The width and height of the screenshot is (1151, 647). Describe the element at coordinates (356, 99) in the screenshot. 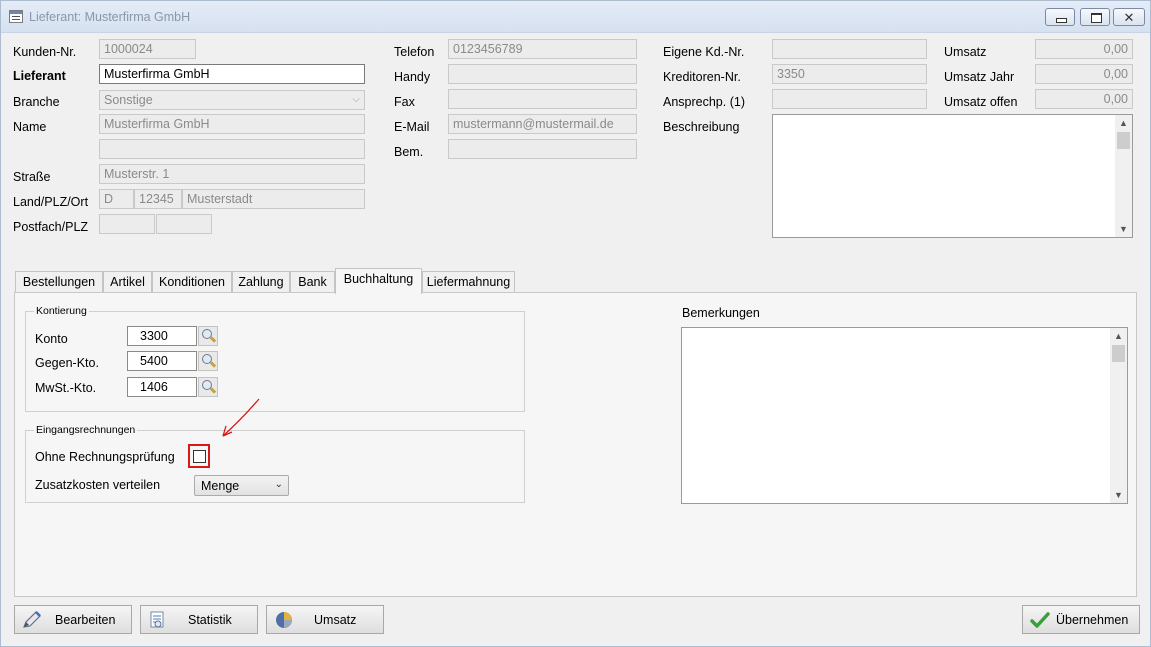

I see `chevron-down-icon: ⌵` at that location.